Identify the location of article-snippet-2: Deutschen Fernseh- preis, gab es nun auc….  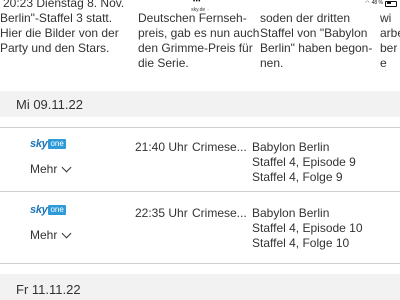
(199, 41).